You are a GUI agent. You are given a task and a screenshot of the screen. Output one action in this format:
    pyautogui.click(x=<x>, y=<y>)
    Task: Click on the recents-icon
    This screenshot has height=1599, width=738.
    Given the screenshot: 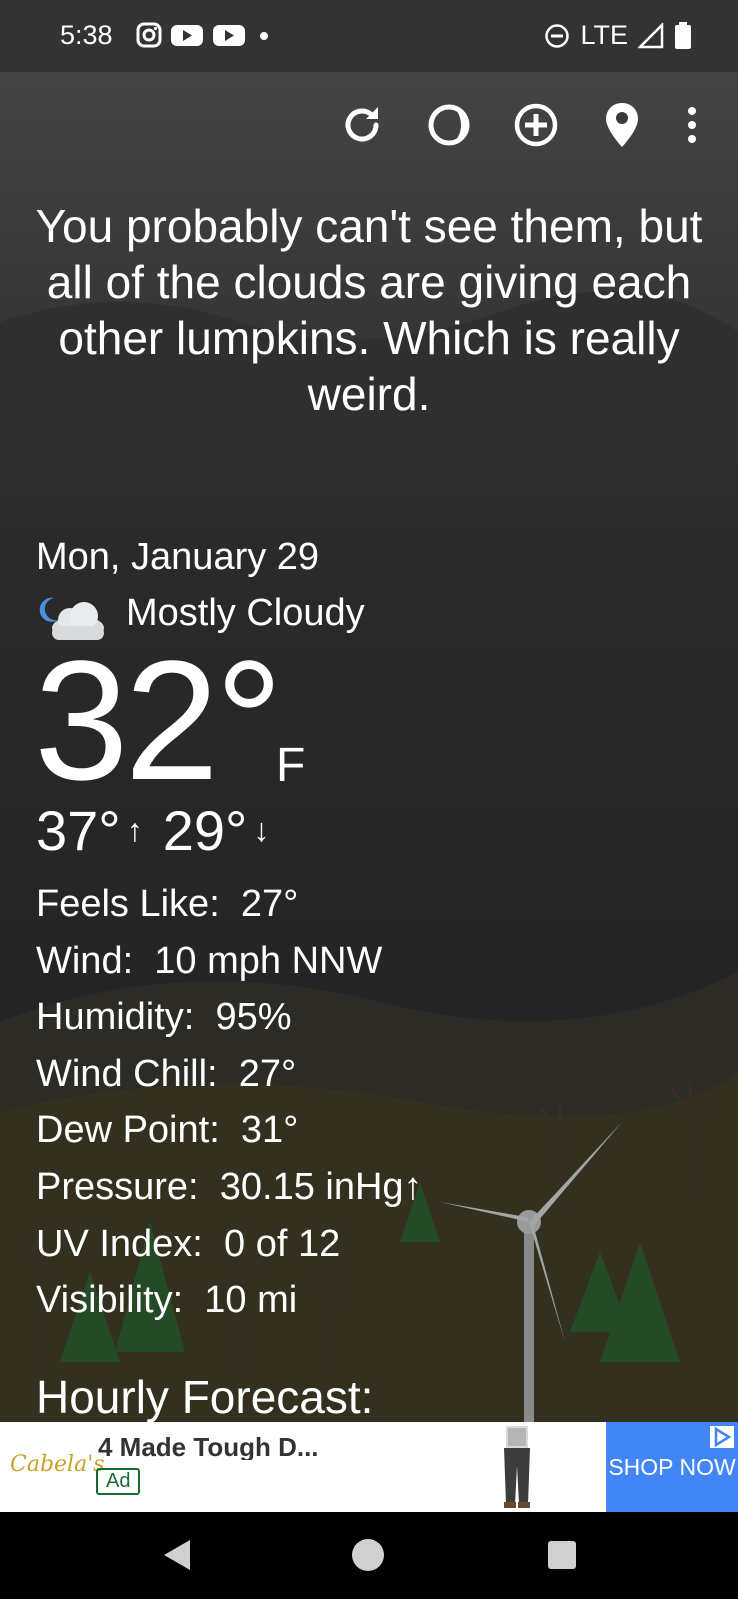 What is the action you would take?
    pyautogui.click(x=562, y=1555)
    